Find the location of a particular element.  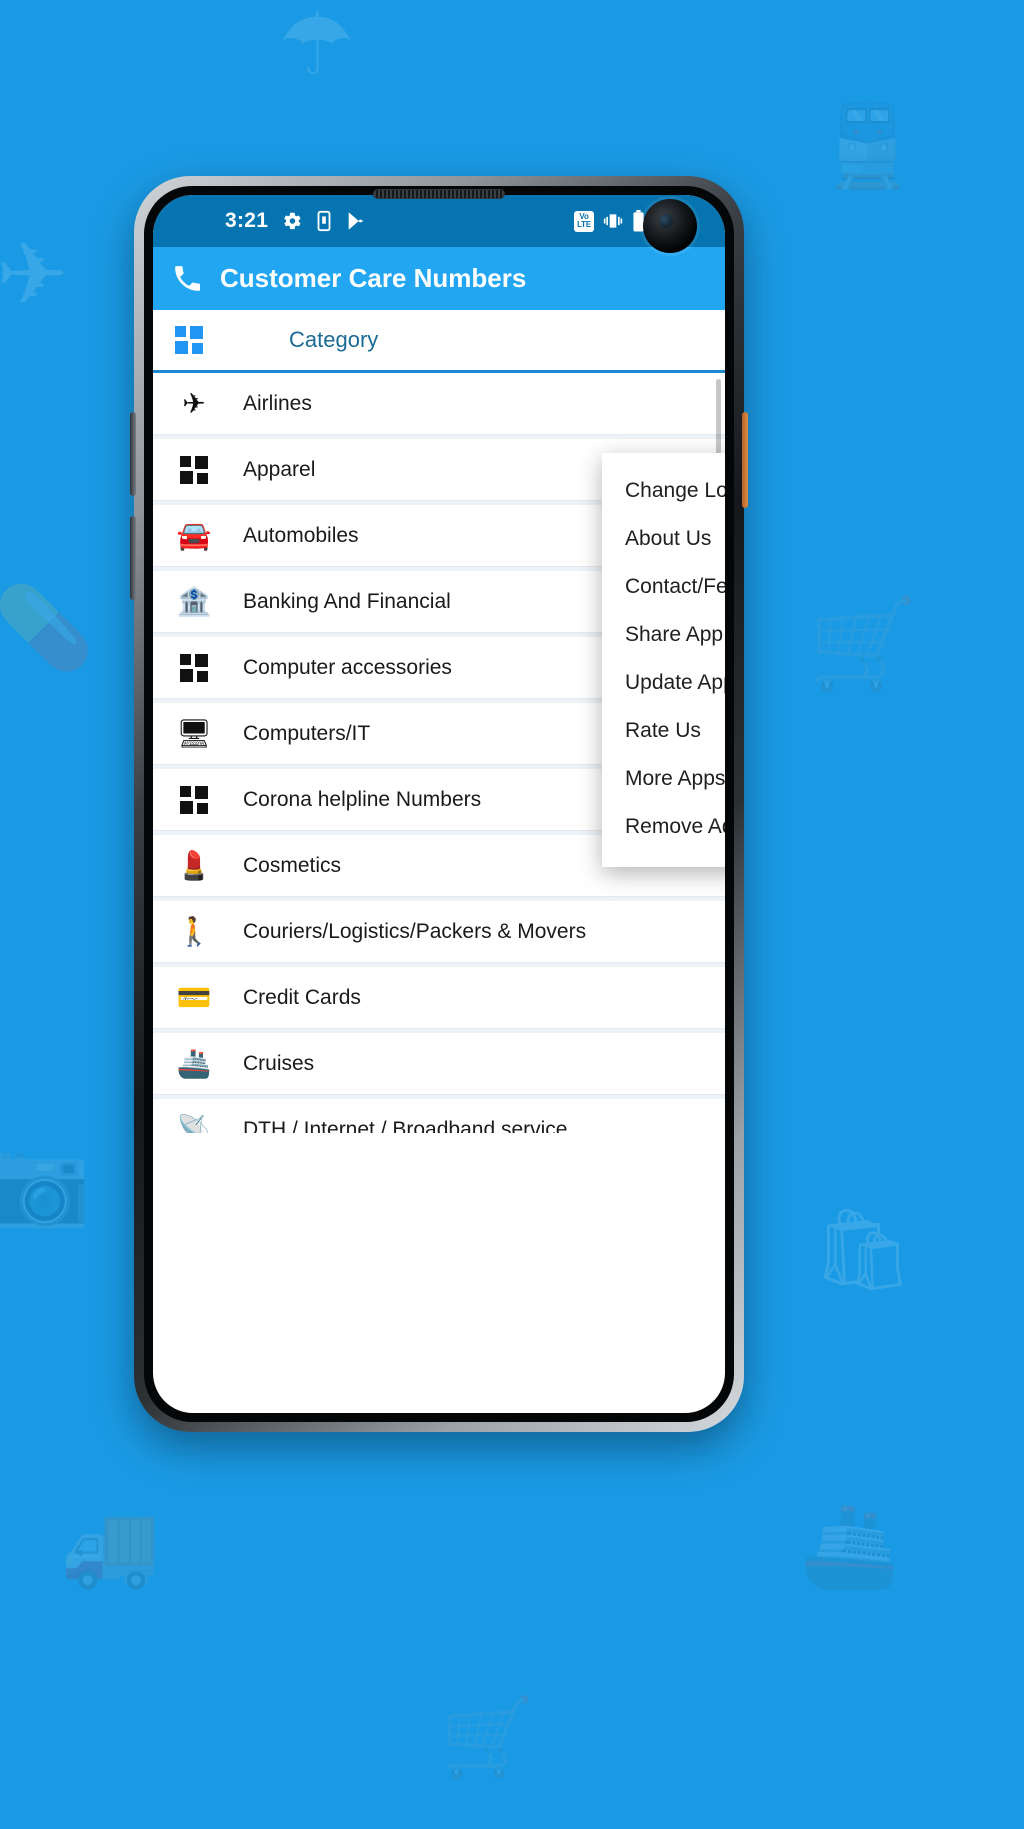

watermark-airplane-icon: ✈ is located at coordinates (34, 275).